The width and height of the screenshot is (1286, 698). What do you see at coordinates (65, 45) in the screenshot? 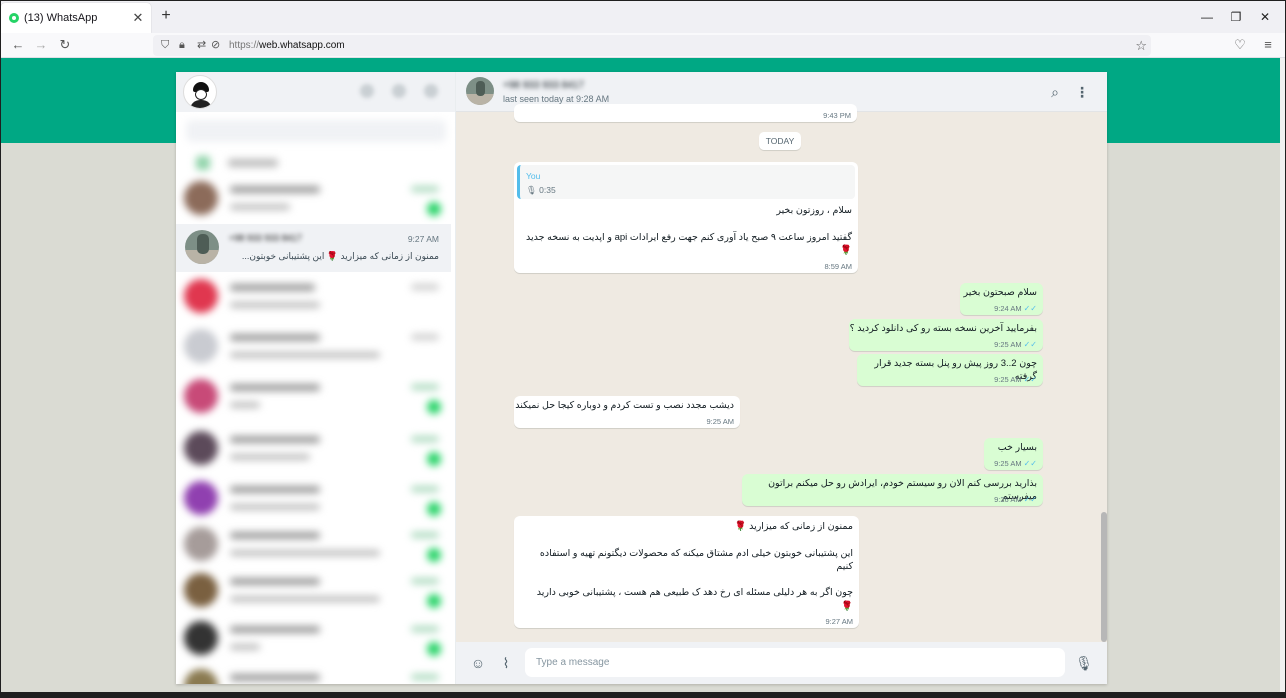
I see `reload-icon: ↻` at bounding box center [65, 45].